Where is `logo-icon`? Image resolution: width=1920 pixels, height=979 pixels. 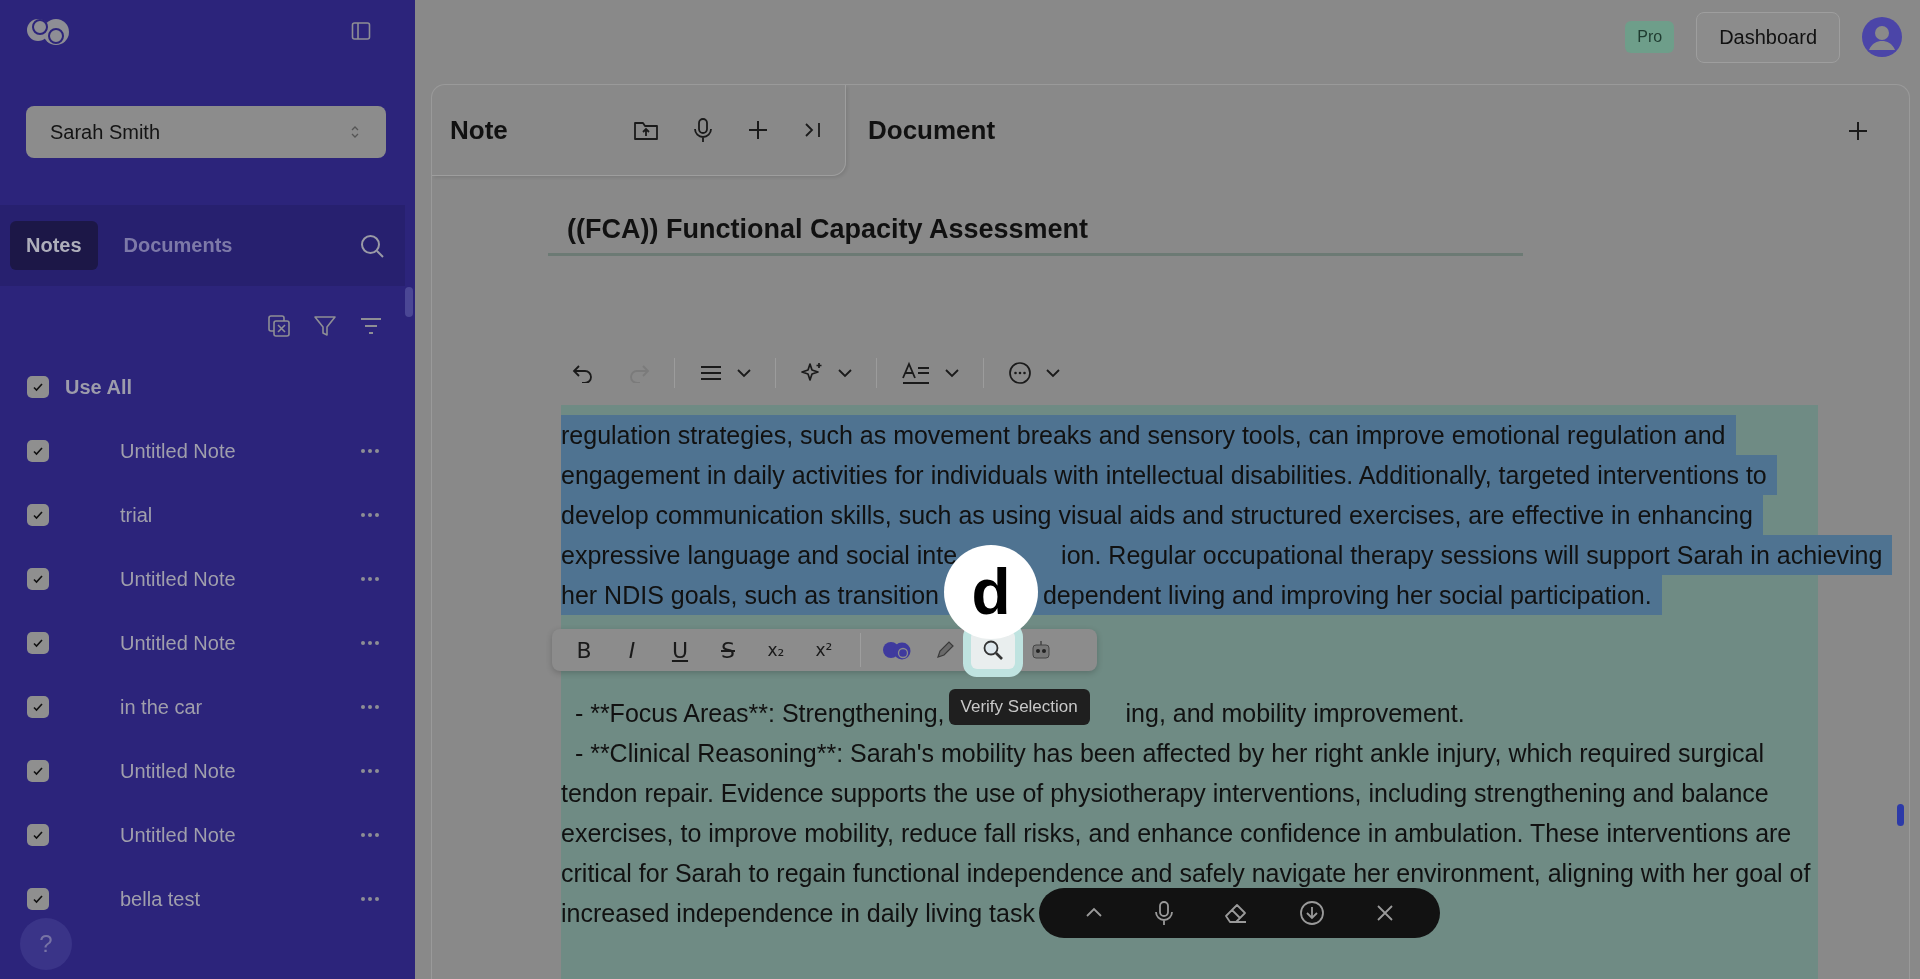
logo-icon is located at coordinates (897, 650).